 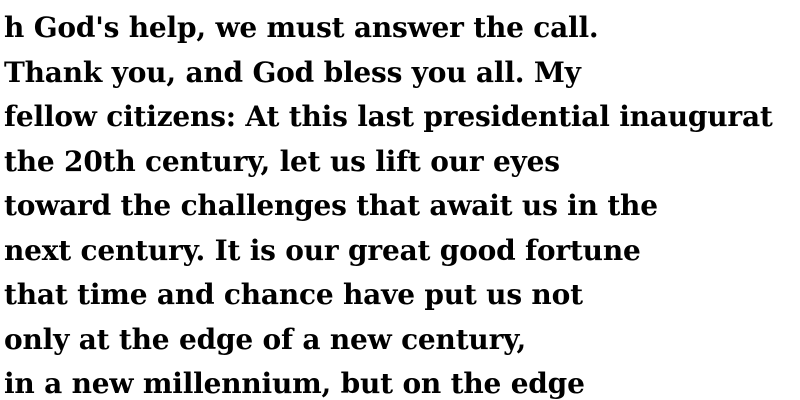 I want to click on text-line: only at the edge of a new century,, so click(x=265, y=339).